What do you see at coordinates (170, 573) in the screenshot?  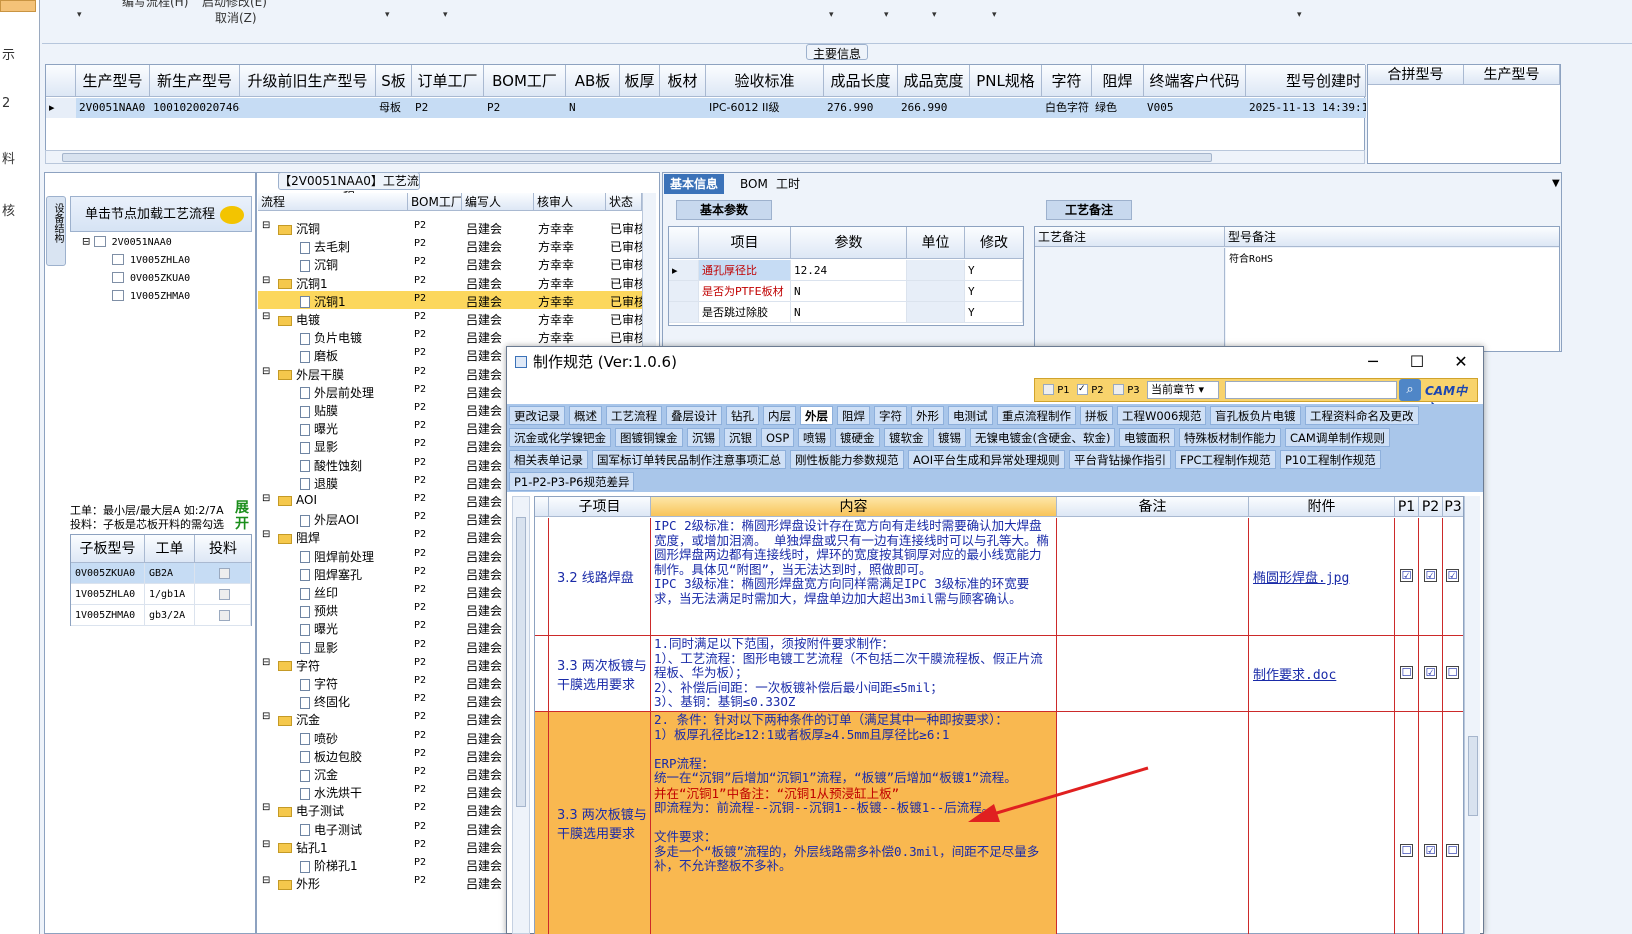 I see `cell: GB2A` at bounding box center [170, 573].